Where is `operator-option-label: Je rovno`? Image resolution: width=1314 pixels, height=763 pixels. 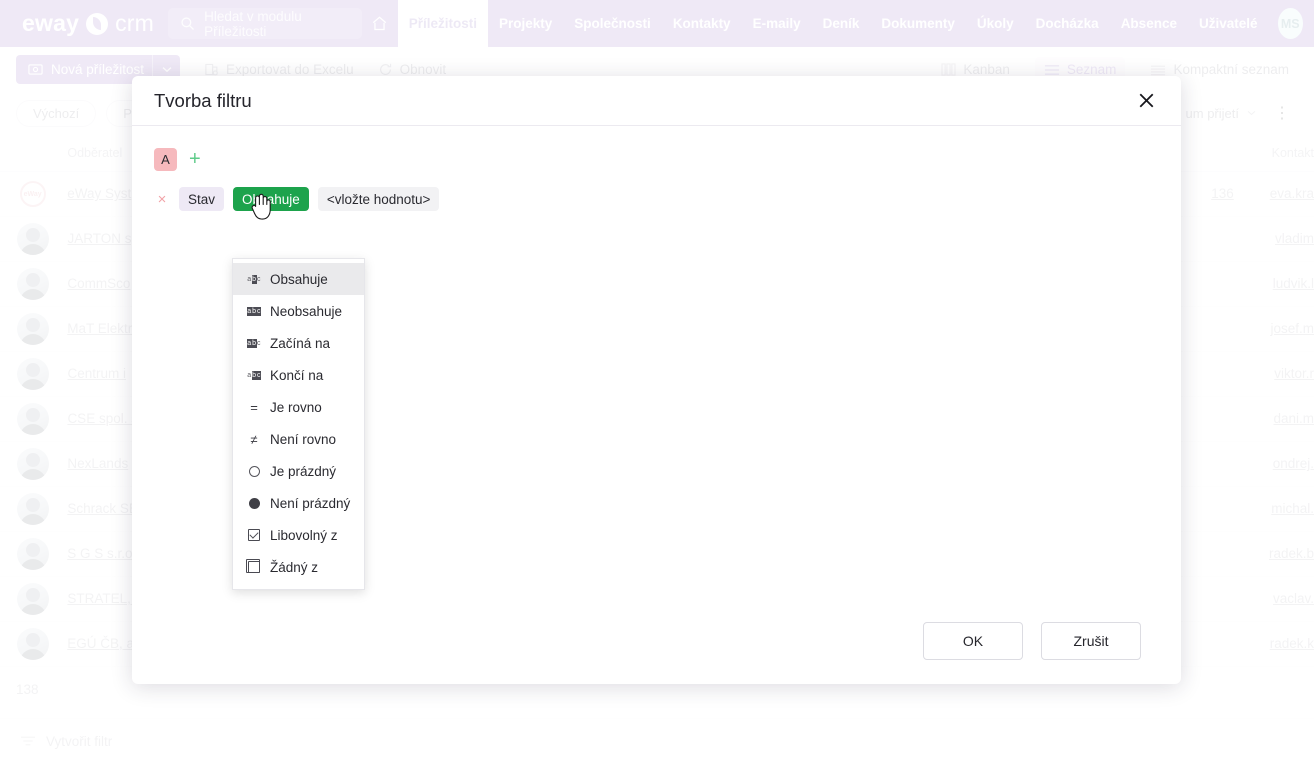
operator-option-label: Je rovno is located at coordinates (296, 407).